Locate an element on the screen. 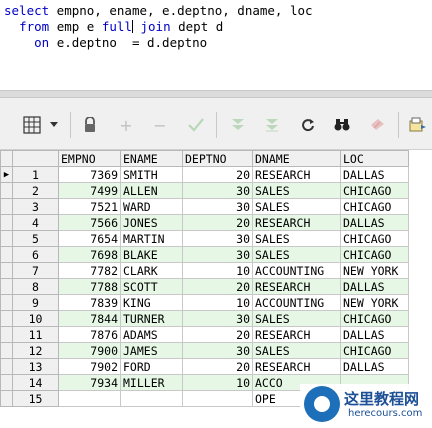 This screenshot has height=428, width=432. table-row: 13 7902 FORD 20 RESEARCH DALLAS is located at coordinates (204, 366).